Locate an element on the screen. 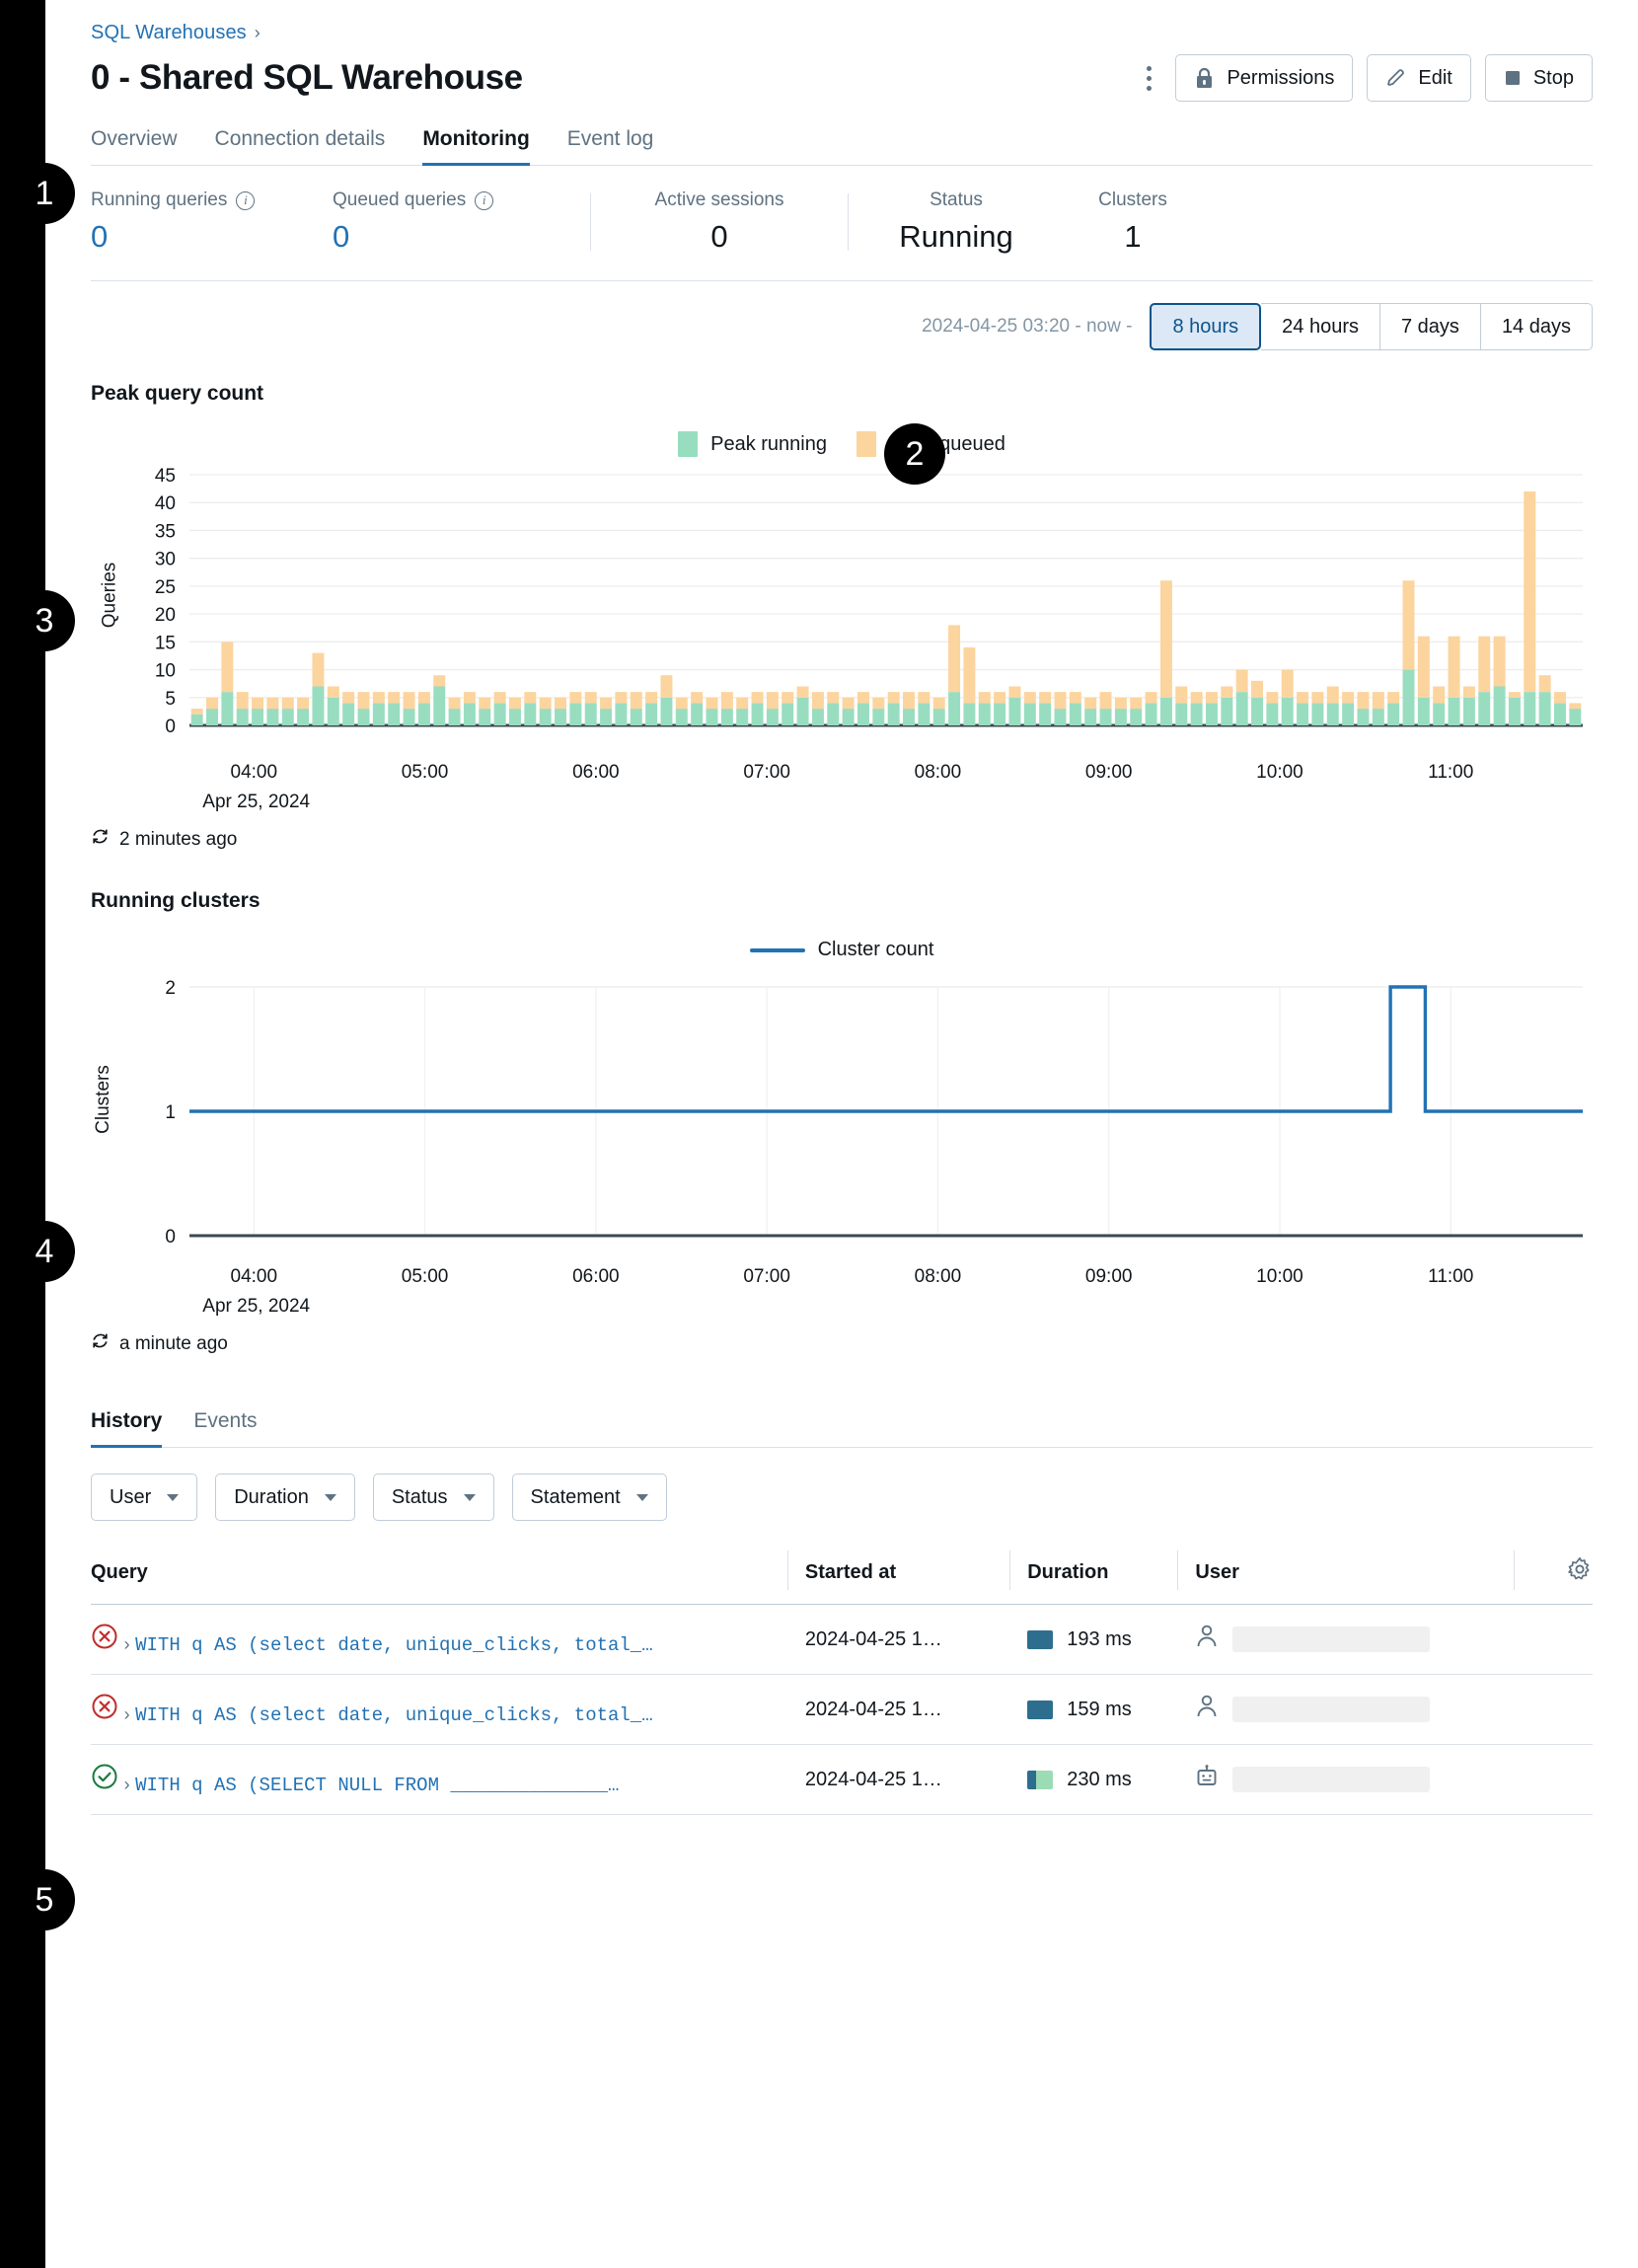  stat-active-sessions-label: Active sessions is located at coordinates (719, 199).